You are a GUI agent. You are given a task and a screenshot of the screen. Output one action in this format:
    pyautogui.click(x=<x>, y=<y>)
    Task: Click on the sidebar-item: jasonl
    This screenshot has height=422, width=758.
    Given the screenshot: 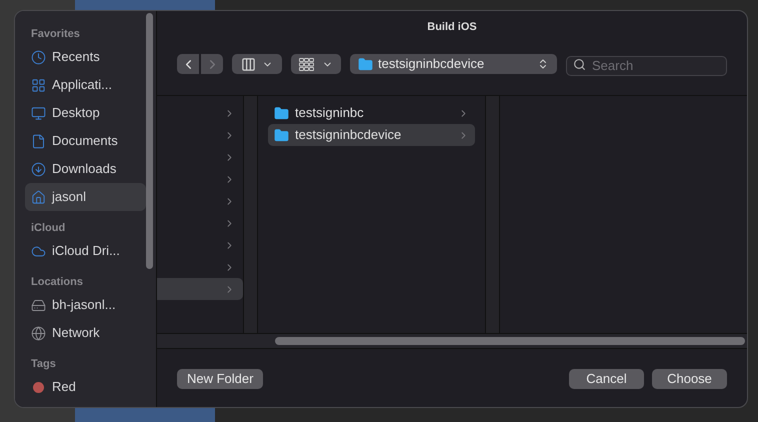 What is the action you would take?
    pyautogui.click(x=85, y=197)
    